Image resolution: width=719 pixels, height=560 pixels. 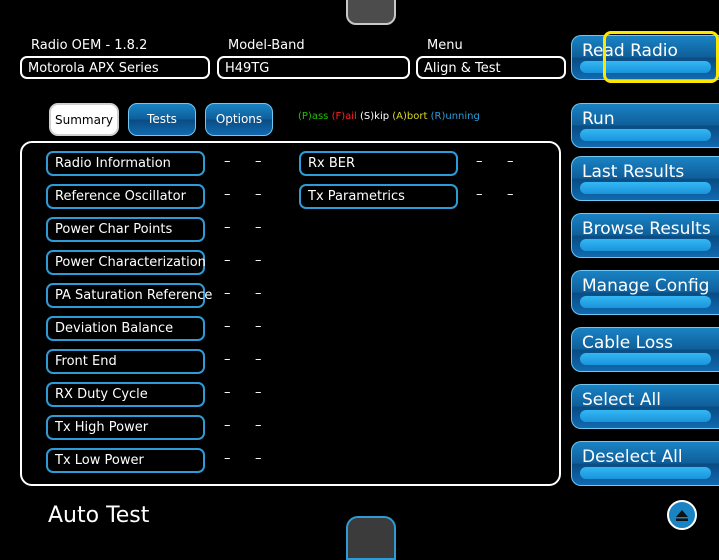 What do you see at coordinates (313, 116) in the screenshot?
I see `legend-pass: (P)ass` at bounding box center [313, 116].